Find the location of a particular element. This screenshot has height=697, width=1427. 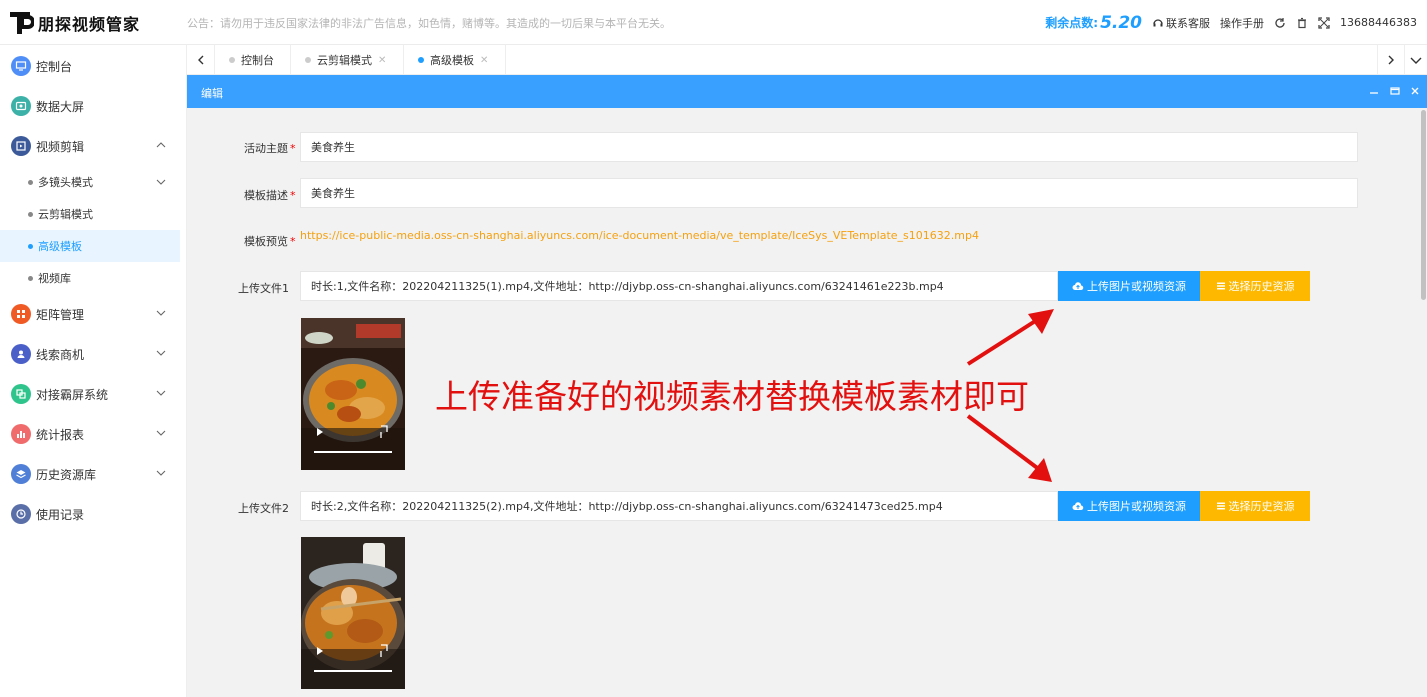

sidebar-item-label: 历史资源库 is located at coordinates (66, 474).